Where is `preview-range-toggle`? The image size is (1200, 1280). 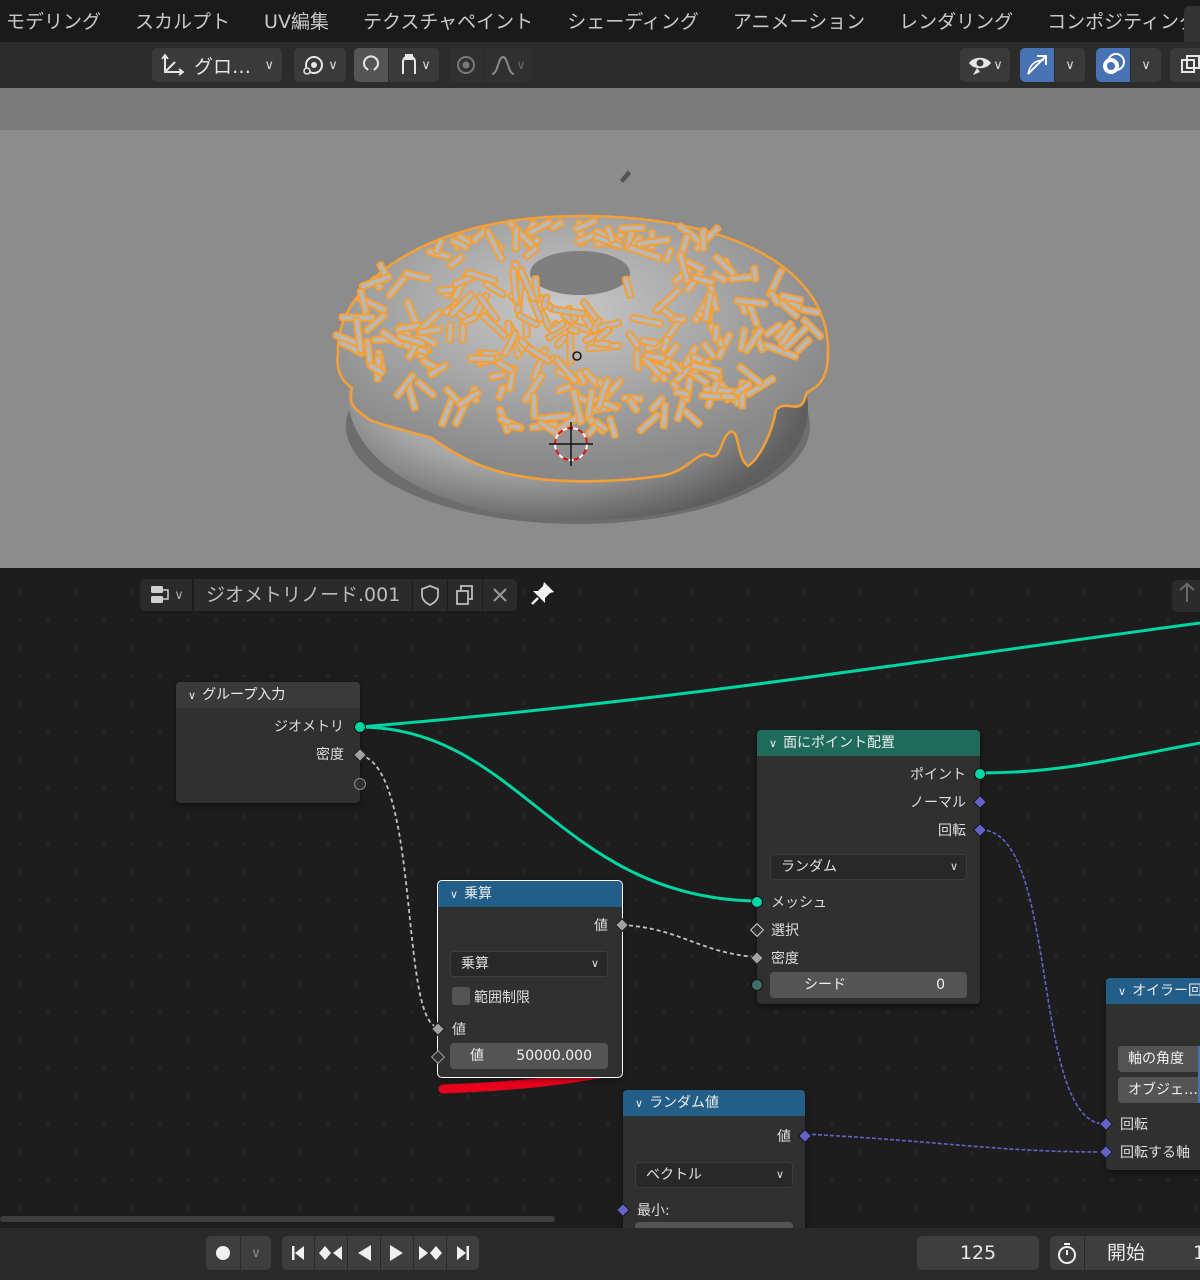
preview-range-toggle is located at coordinates (1067, 1253).